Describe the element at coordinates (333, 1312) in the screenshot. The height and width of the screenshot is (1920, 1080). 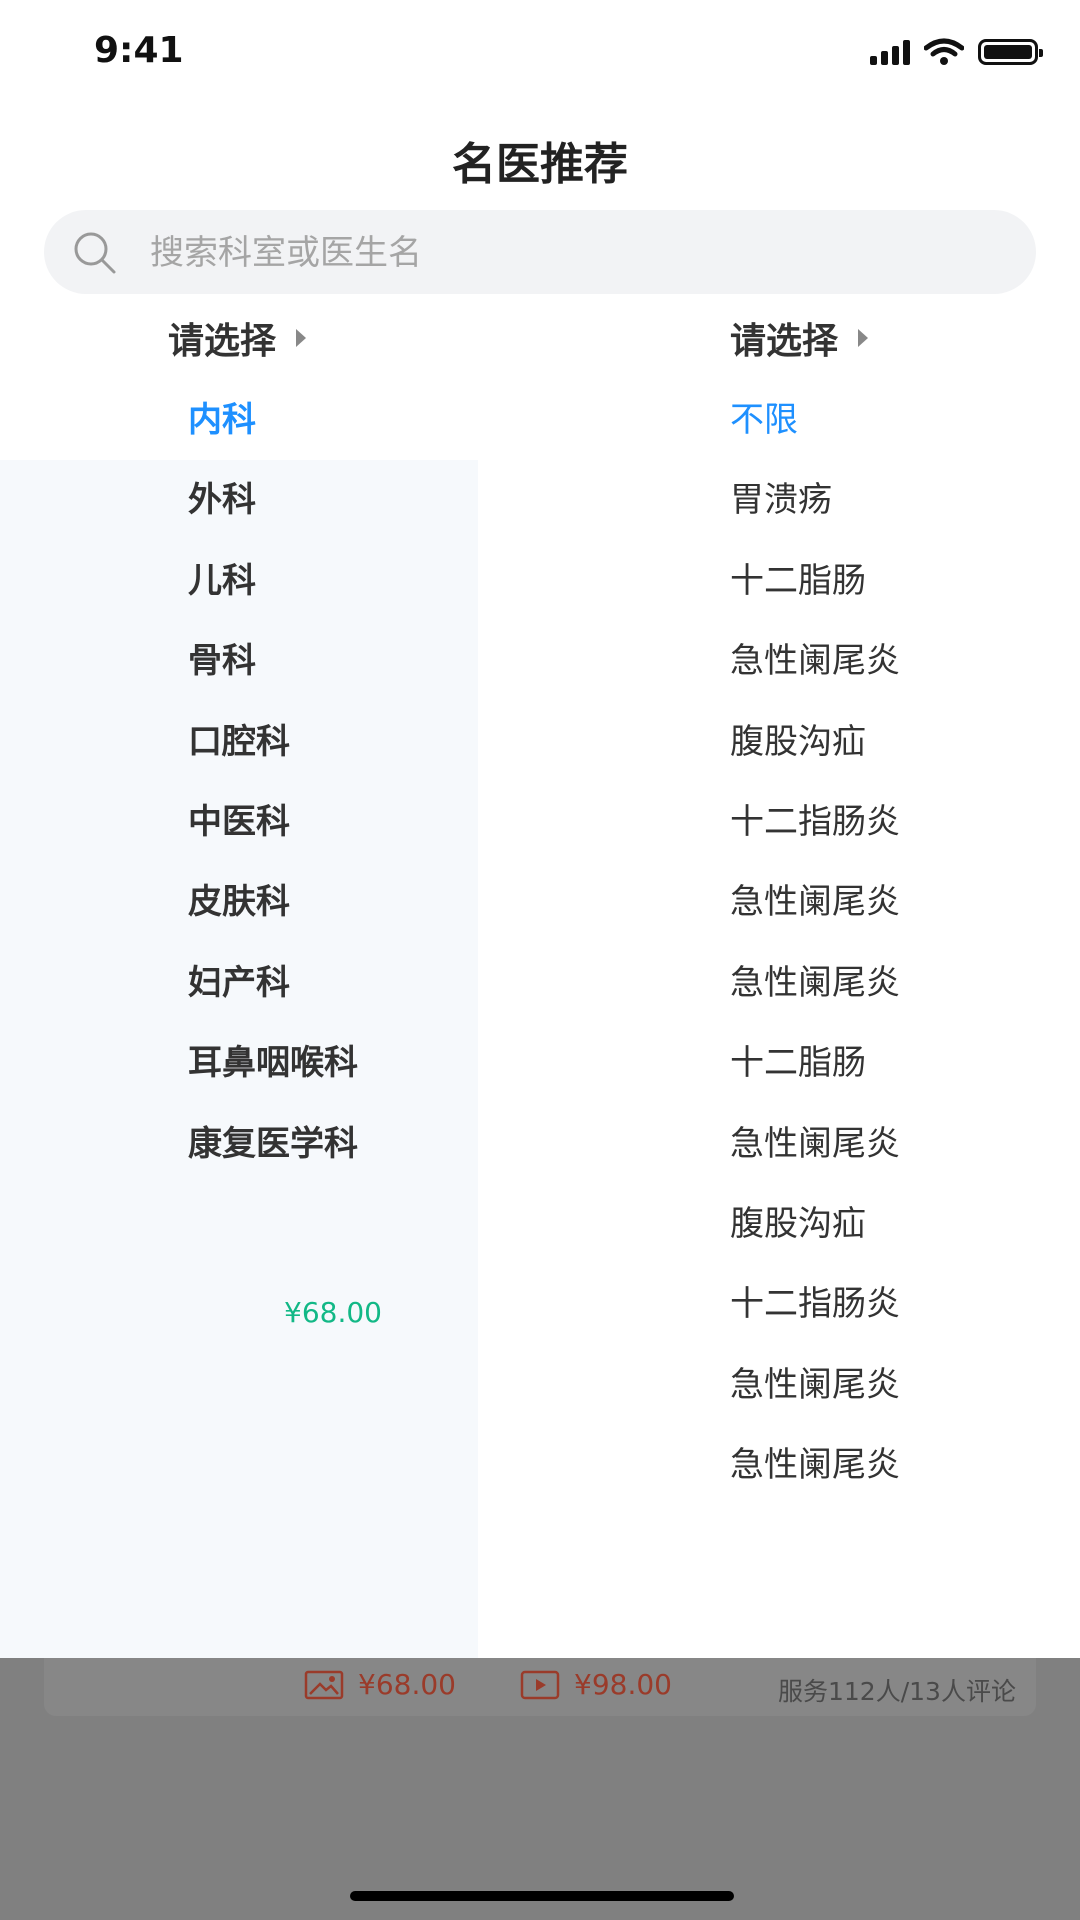
I see `price-label: ¥68.00` at that location.